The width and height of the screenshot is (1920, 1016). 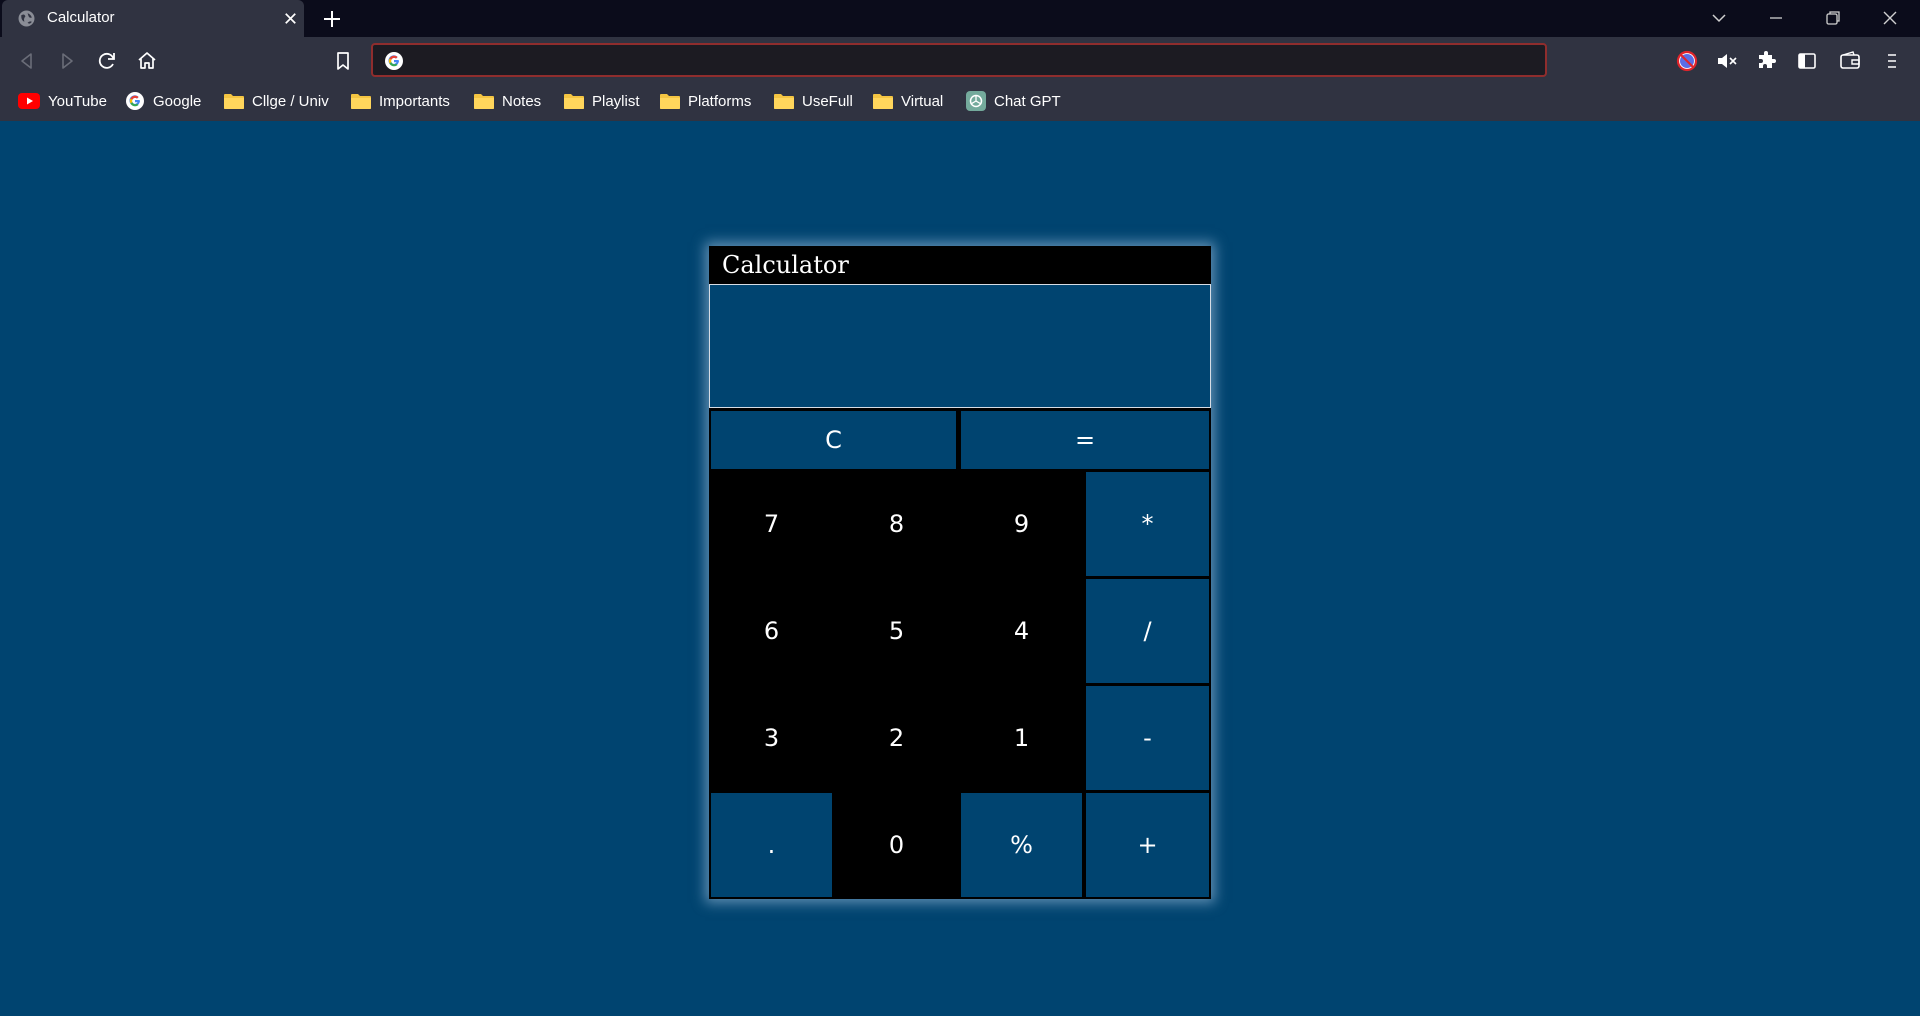 What do you see at coordinates (896, 631) in the screenshot?
I see `key-5: 5` at bounding box center [896, 631].